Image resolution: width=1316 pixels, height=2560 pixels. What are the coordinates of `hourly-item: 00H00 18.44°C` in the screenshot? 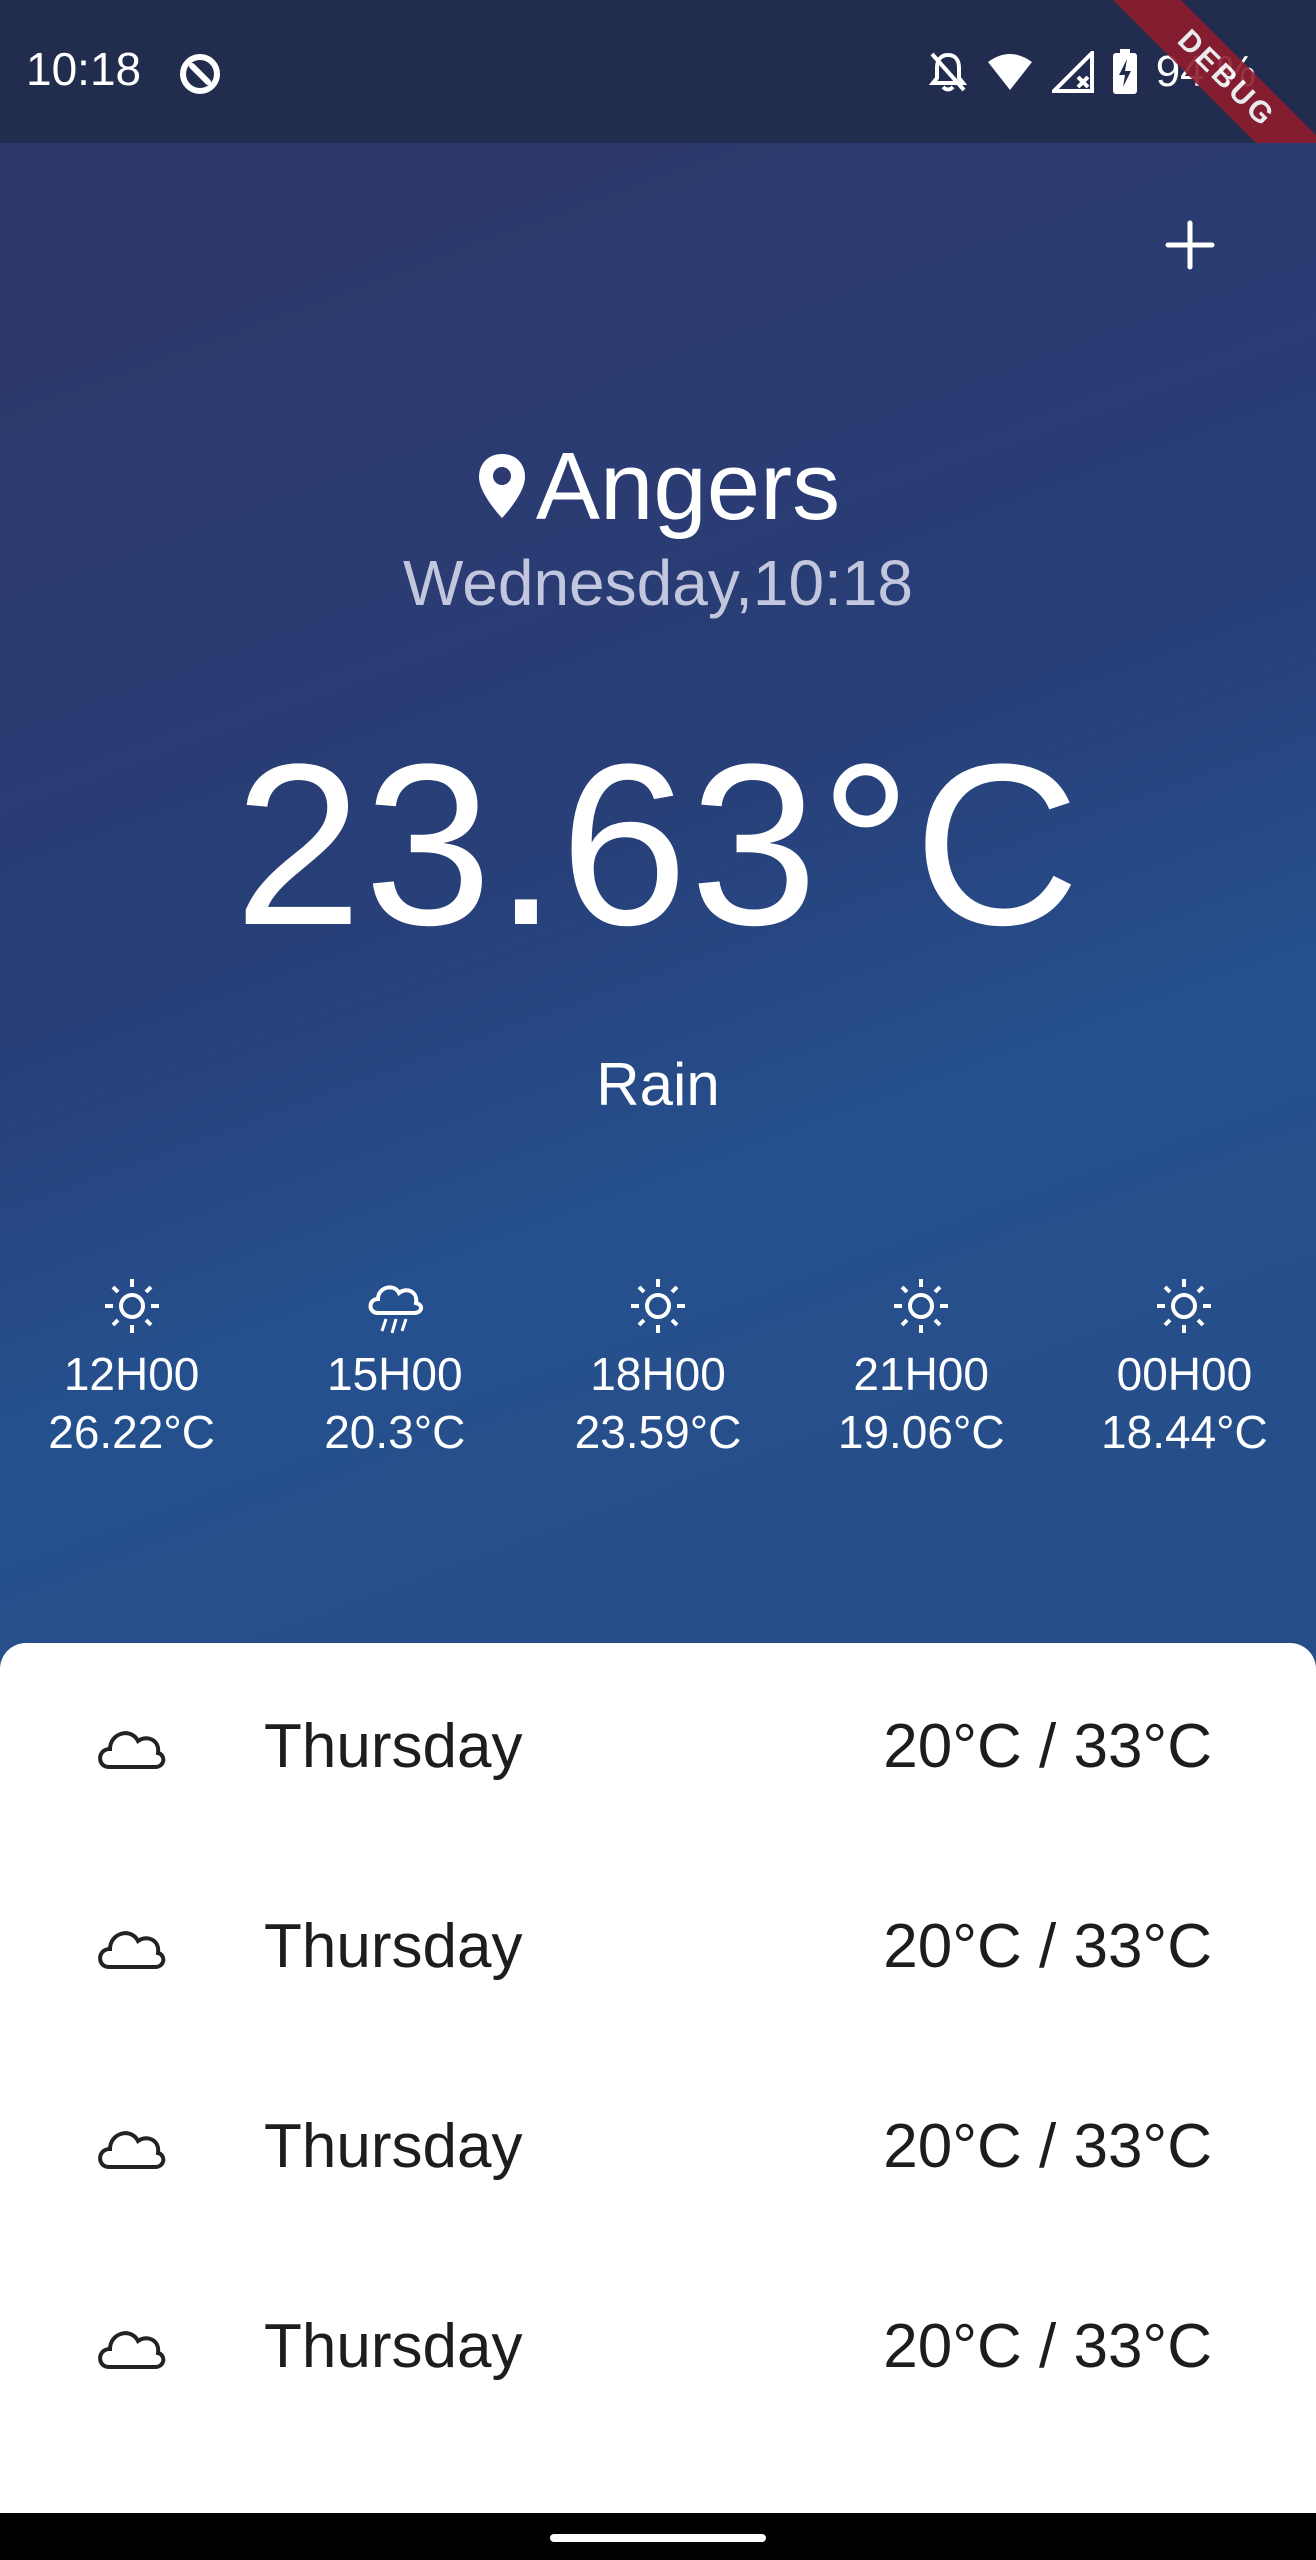 It's located at (1184, 1368).